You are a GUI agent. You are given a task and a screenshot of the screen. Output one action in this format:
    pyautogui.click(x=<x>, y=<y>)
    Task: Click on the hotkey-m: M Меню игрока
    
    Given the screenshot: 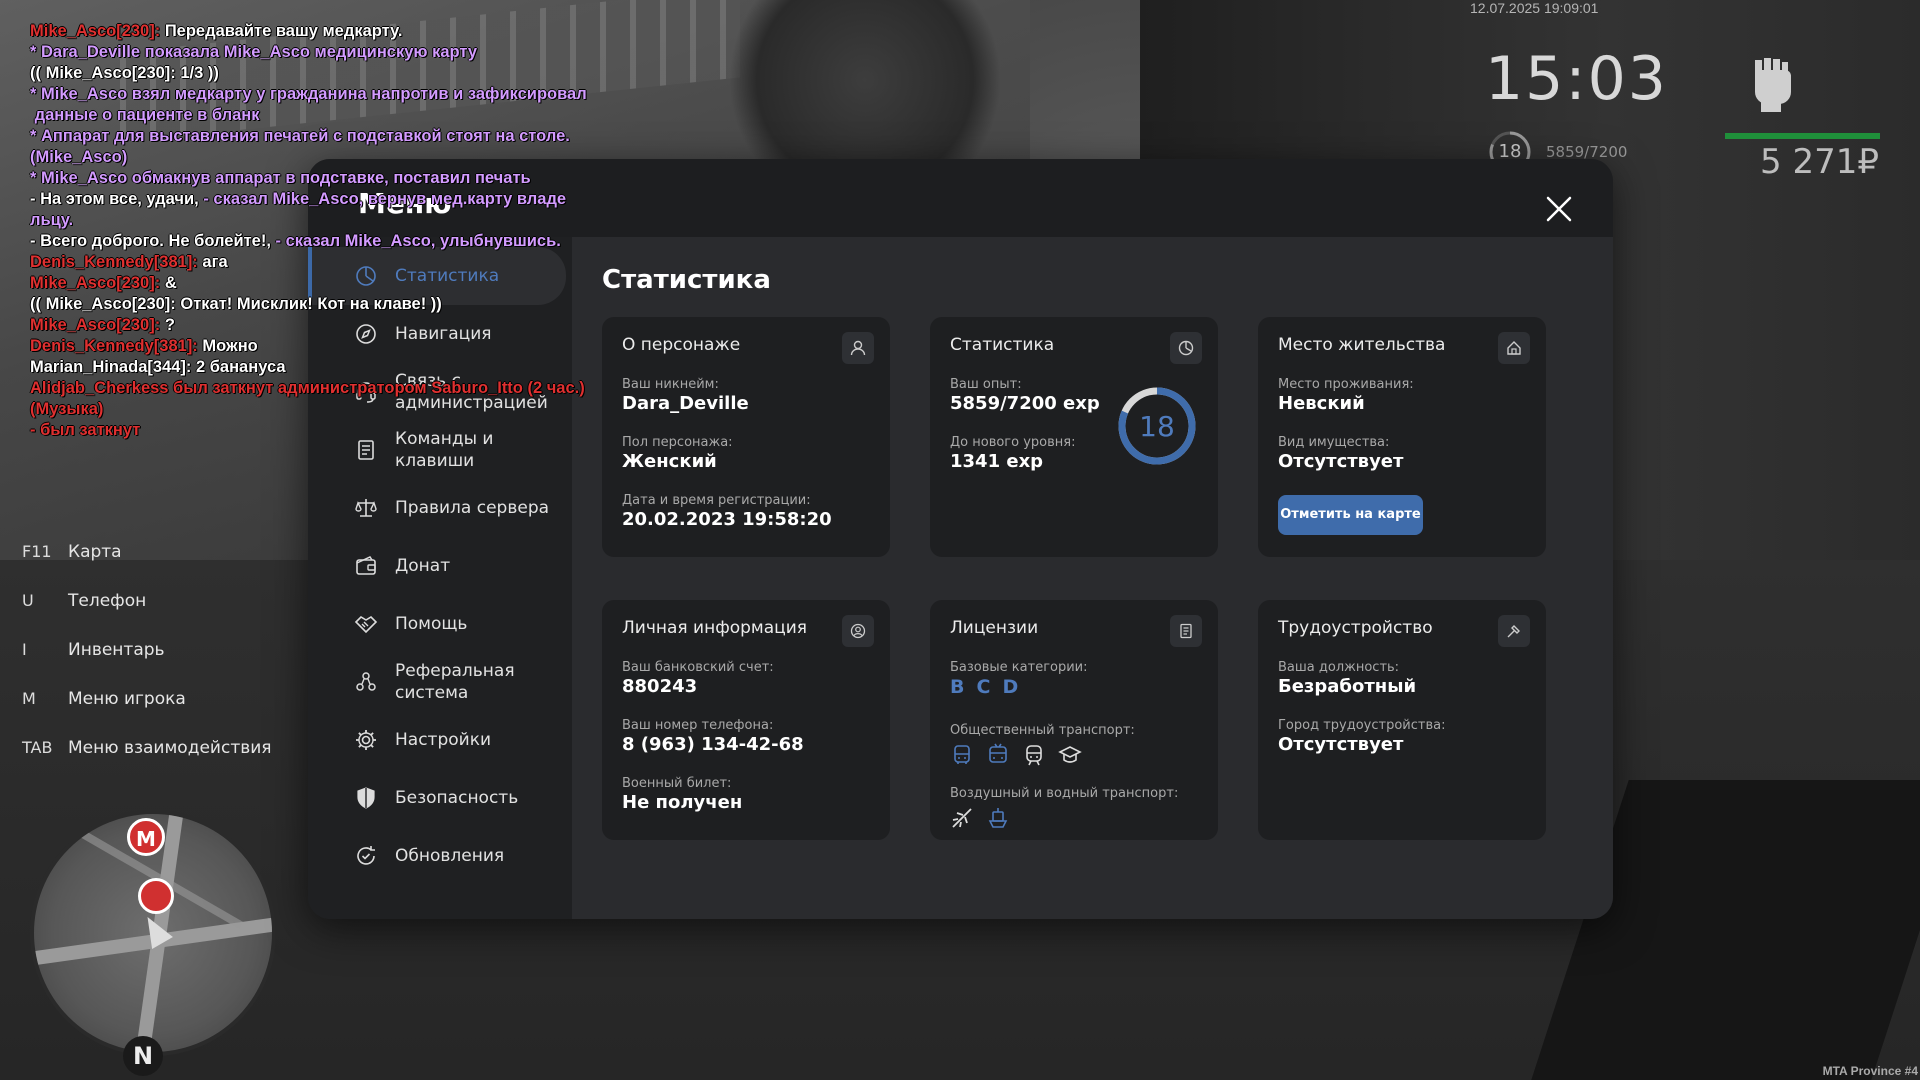 What is the action you would take?
    pyautogui.click(x=147, y=698)
    